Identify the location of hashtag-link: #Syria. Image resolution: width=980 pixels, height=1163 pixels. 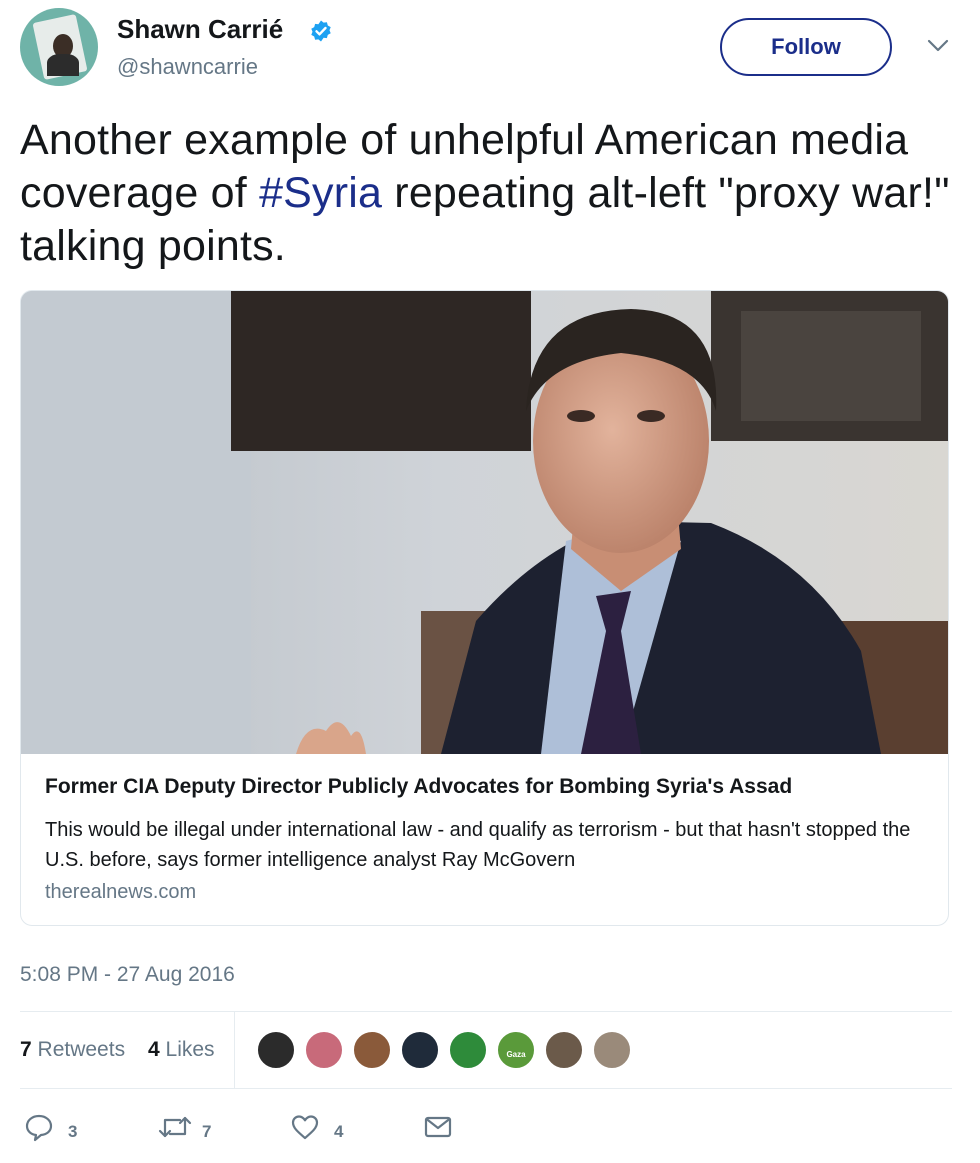
(320, 193).